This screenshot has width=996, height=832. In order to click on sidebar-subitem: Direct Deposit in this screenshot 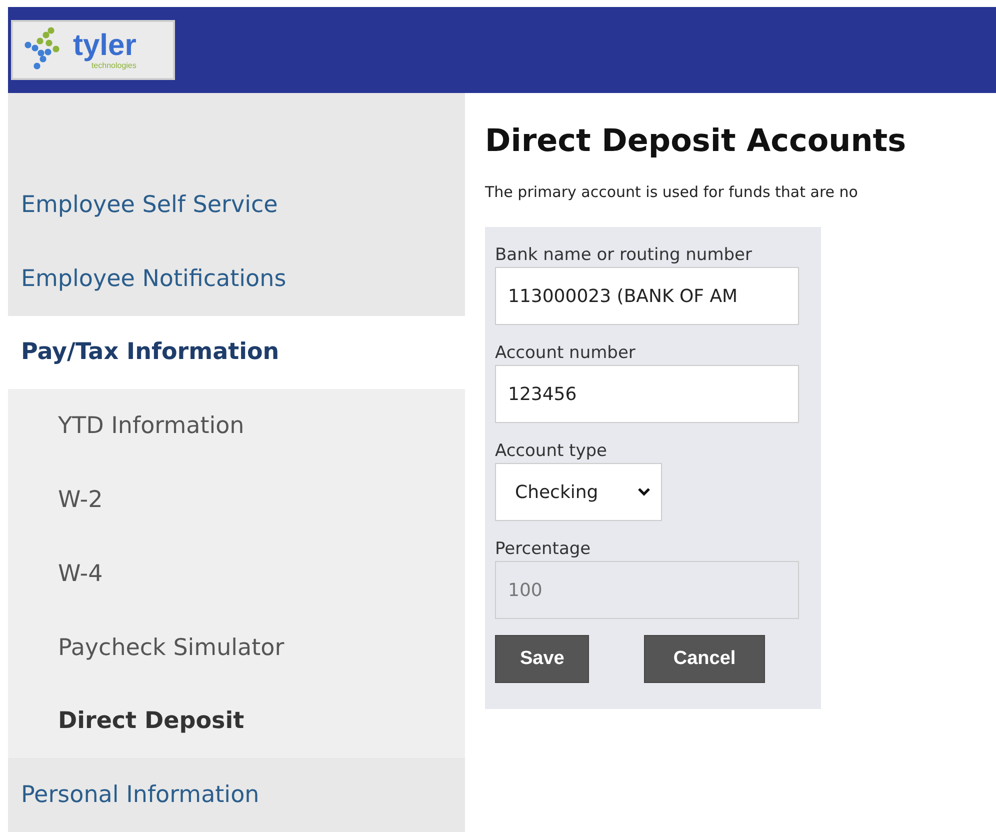, I will do `click(236, 721)`.